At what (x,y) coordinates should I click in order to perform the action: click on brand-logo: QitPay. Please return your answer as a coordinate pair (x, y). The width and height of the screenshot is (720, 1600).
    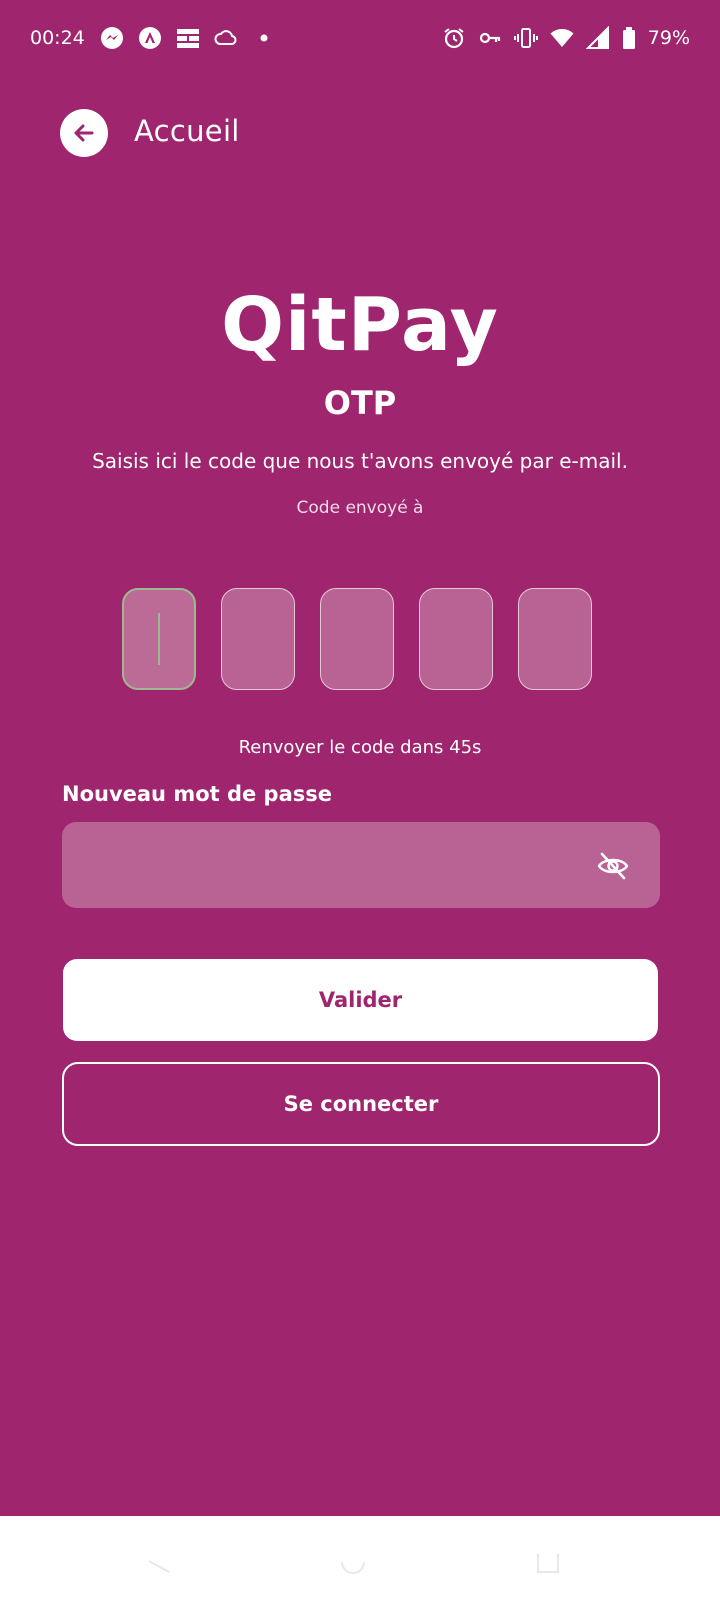
    Looking at the image, I should click on (360, 325).